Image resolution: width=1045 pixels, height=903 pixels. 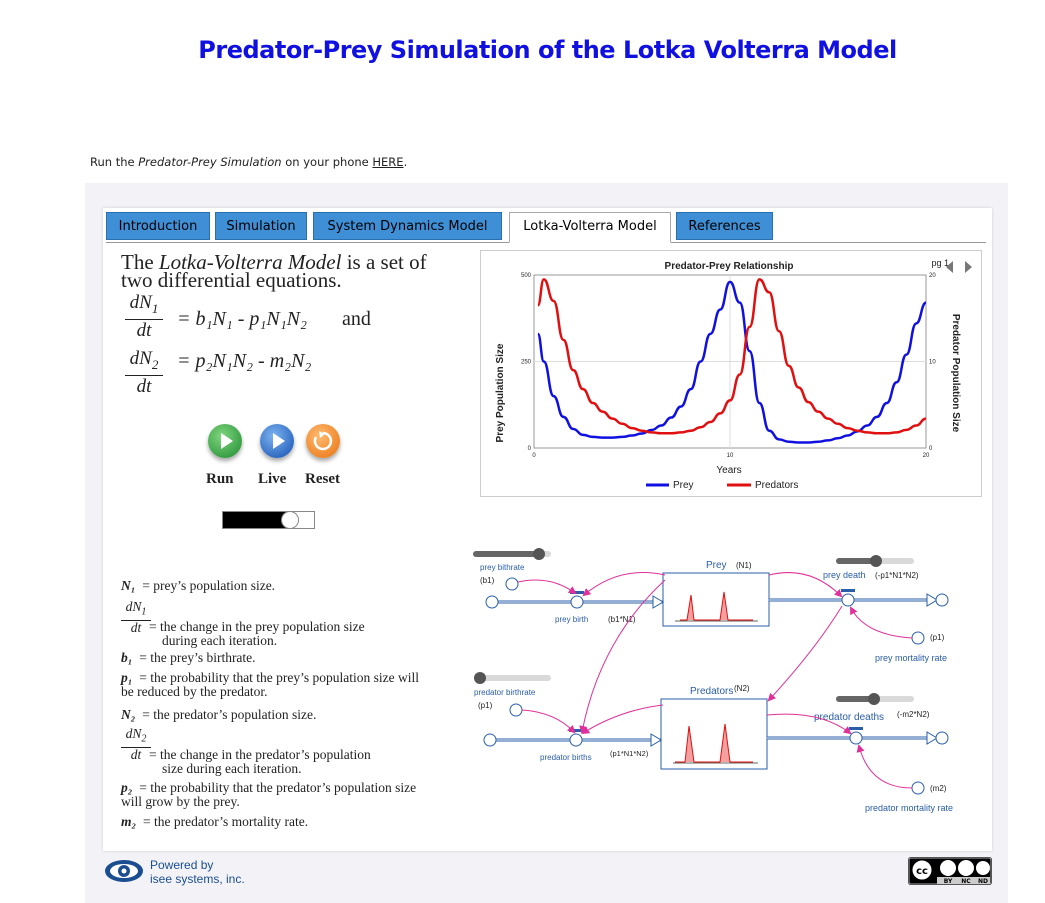 I want to click on x-axis-label: Years, so click(x=728, y=470).